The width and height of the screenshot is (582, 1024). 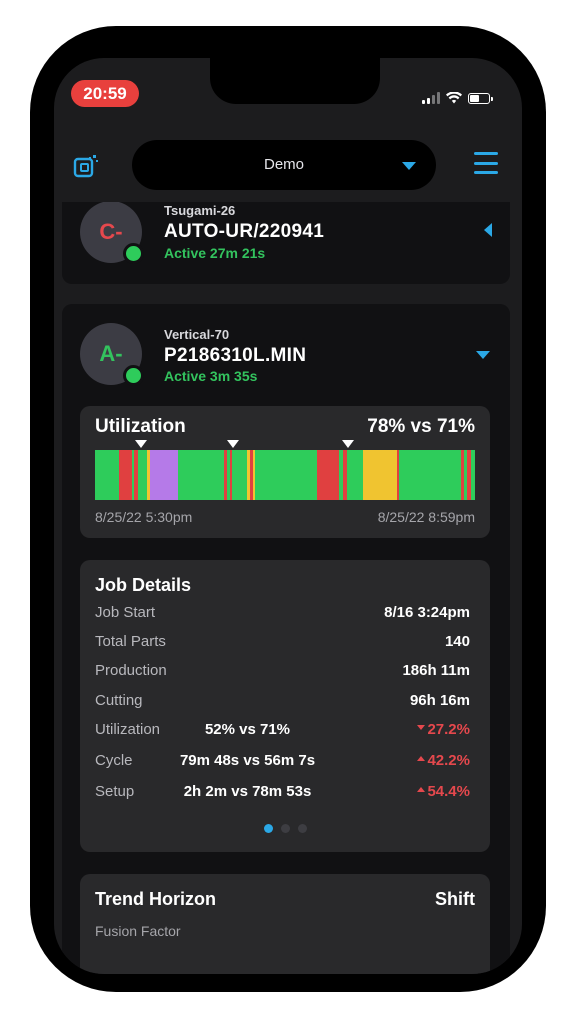 I want to click on cutting-row: Cutting 96h 16m, so click(x=282, y=700).